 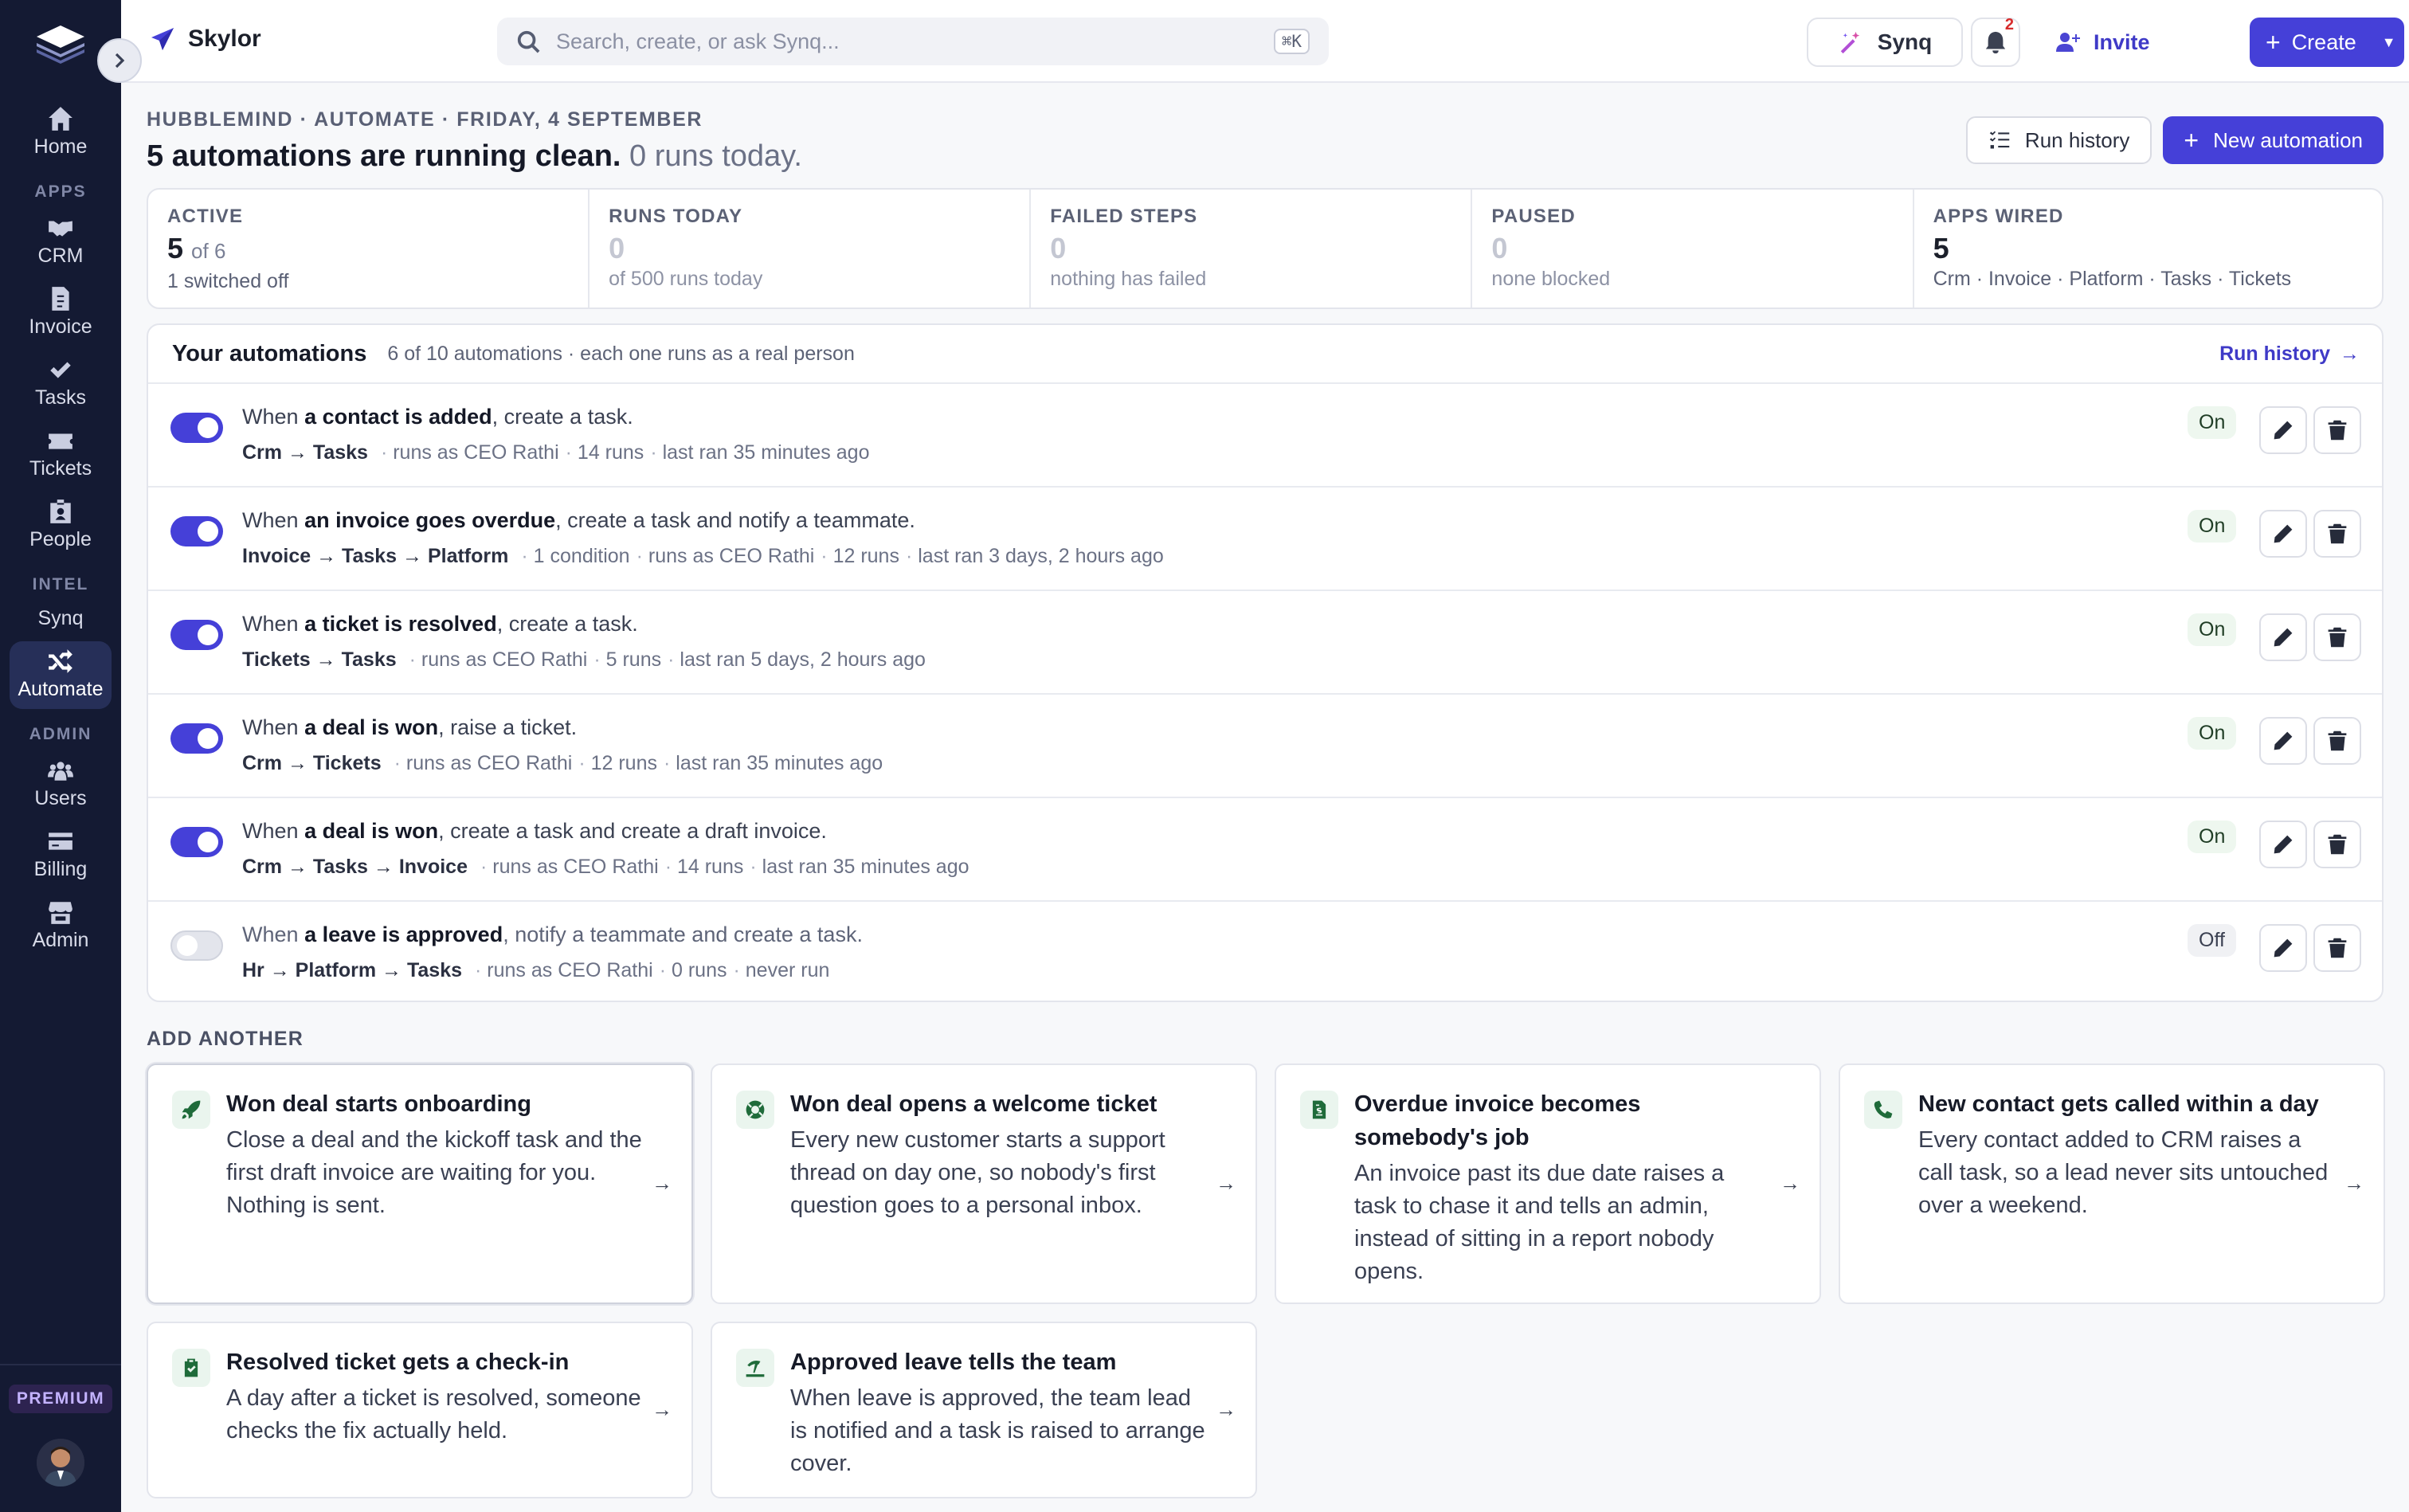 I want to click on run-history-button-label: Run history, so click(x=2077, y=139).